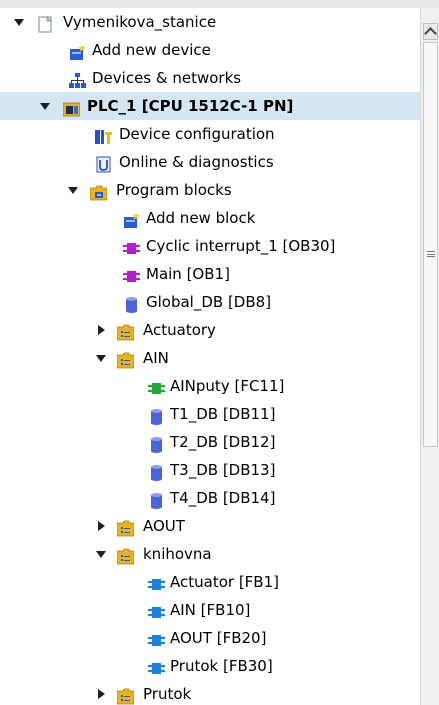 The width and height of the screenshot is (439, 705). What do you see at coordinates (223, 498) in the screenshot?
I see `tree-item-label: T4_DB [DB14]` at bounding box center [223, 498].